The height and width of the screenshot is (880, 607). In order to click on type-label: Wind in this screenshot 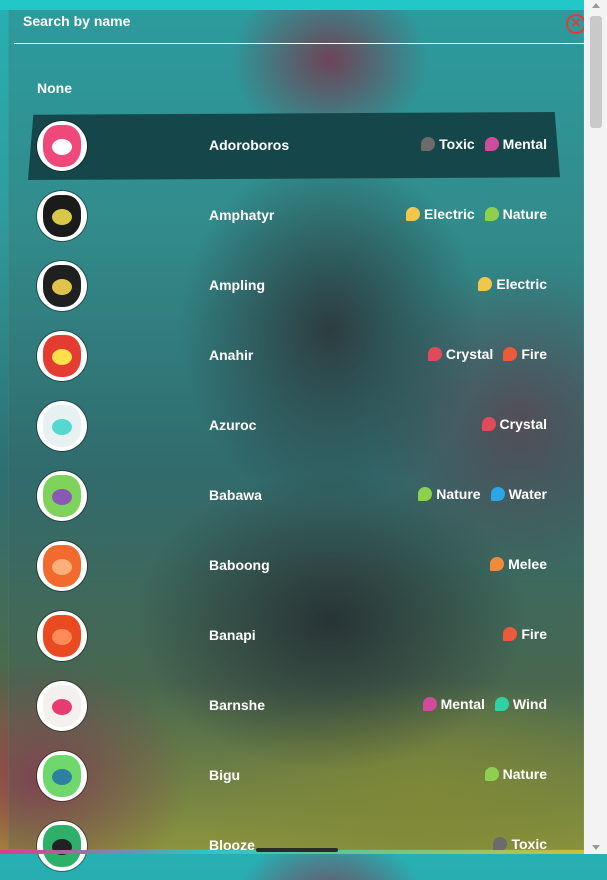, I will do `click(529, 704)`.